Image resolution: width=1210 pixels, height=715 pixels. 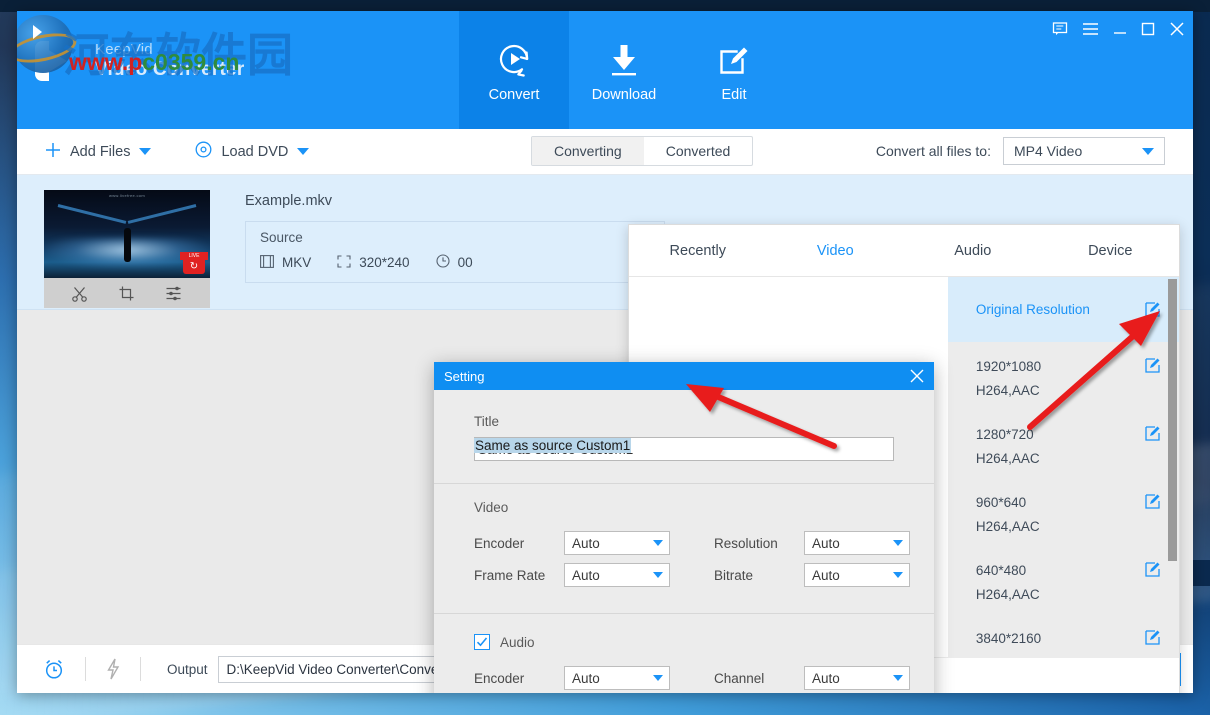 I want to click on add-files-chevron-down-icon, so click(x=145, y=151).